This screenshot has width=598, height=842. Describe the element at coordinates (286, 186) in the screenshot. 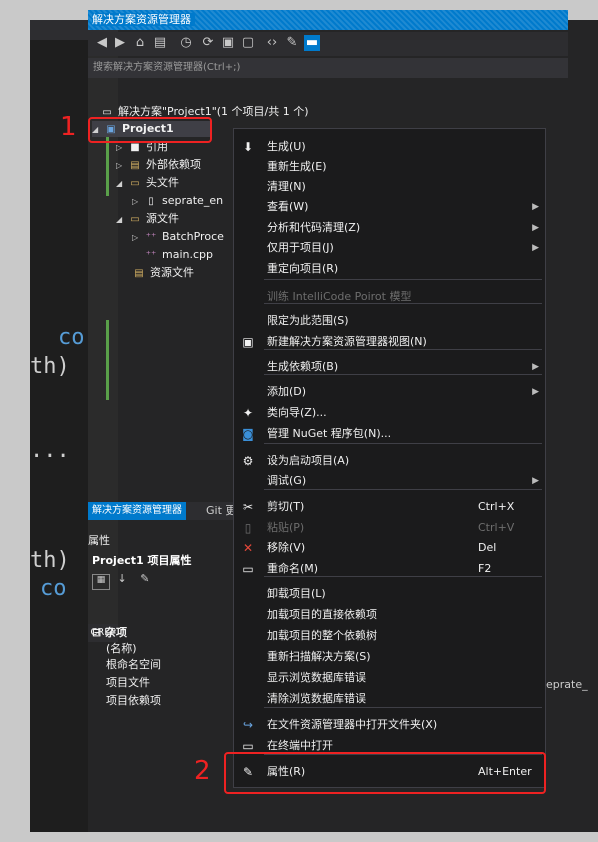

I see `menu-item-label: 清理(N)` at that location.